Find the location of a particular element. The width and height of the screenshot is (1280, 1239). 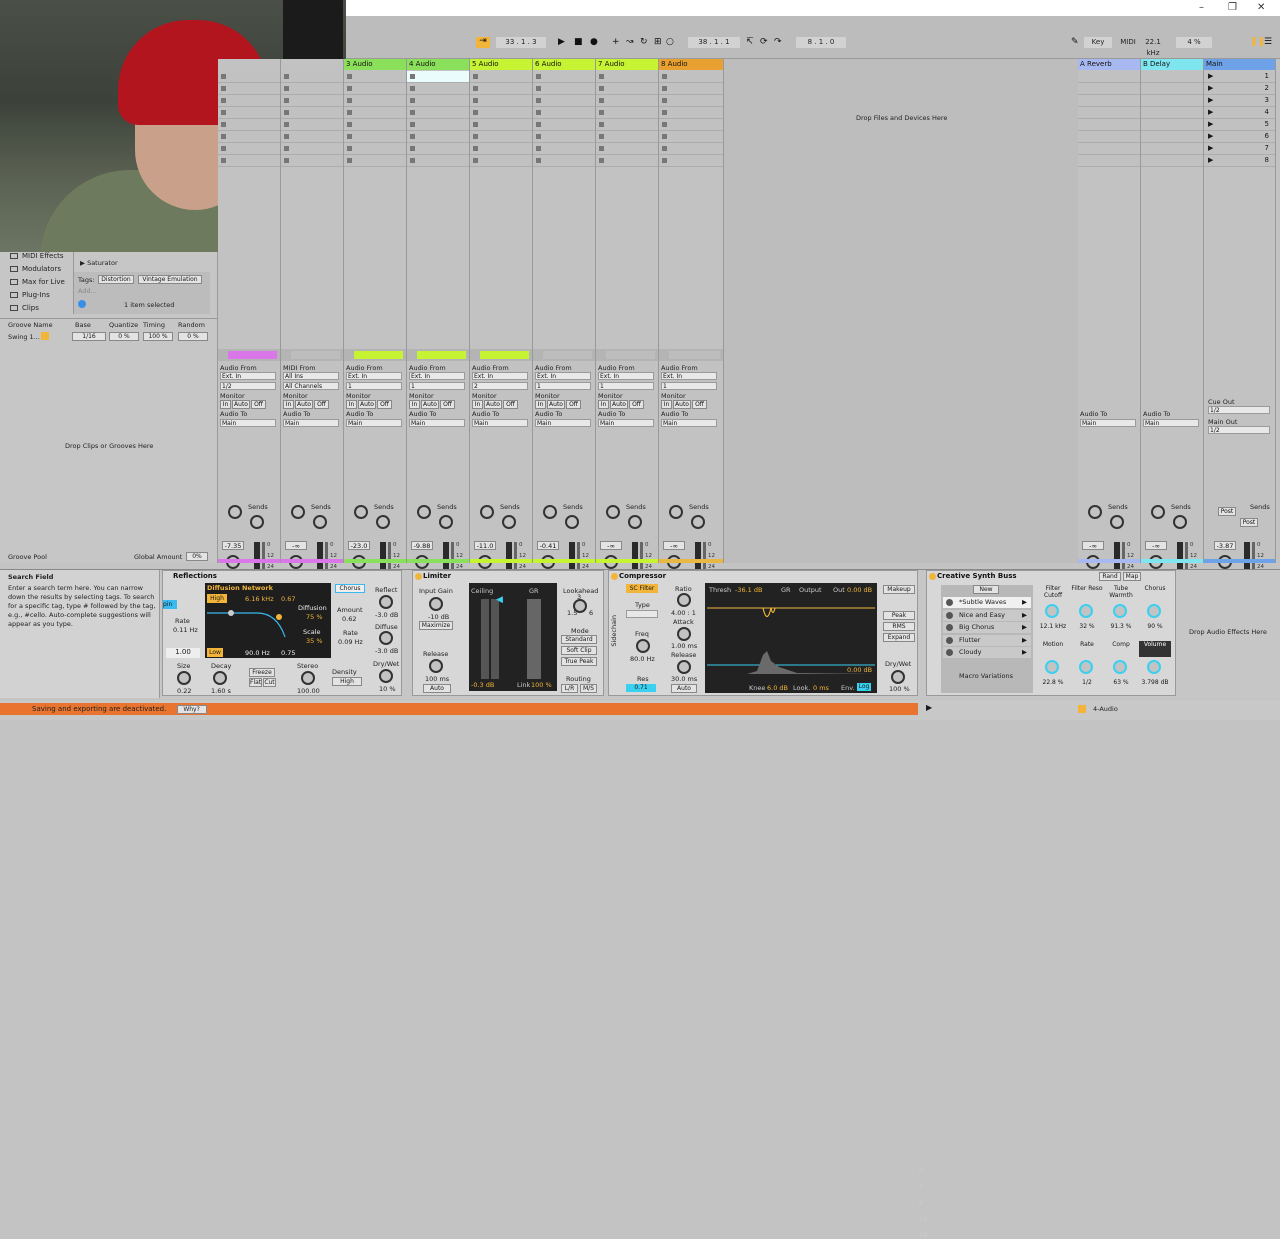

pin-button: pin is located at coordinates (170, 604).